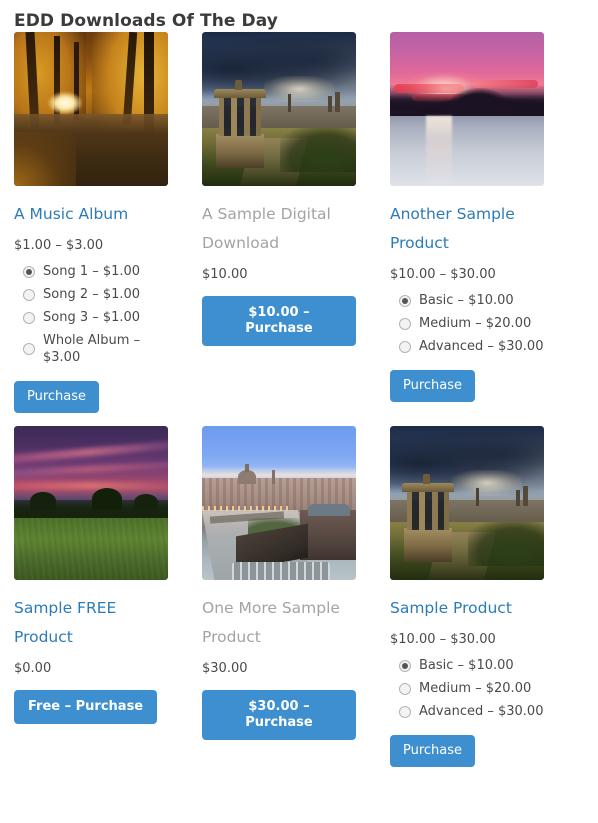 The image size is (598, 823). I want to click on purchase-button: $30.00 – Purchase, so click(279, 715).